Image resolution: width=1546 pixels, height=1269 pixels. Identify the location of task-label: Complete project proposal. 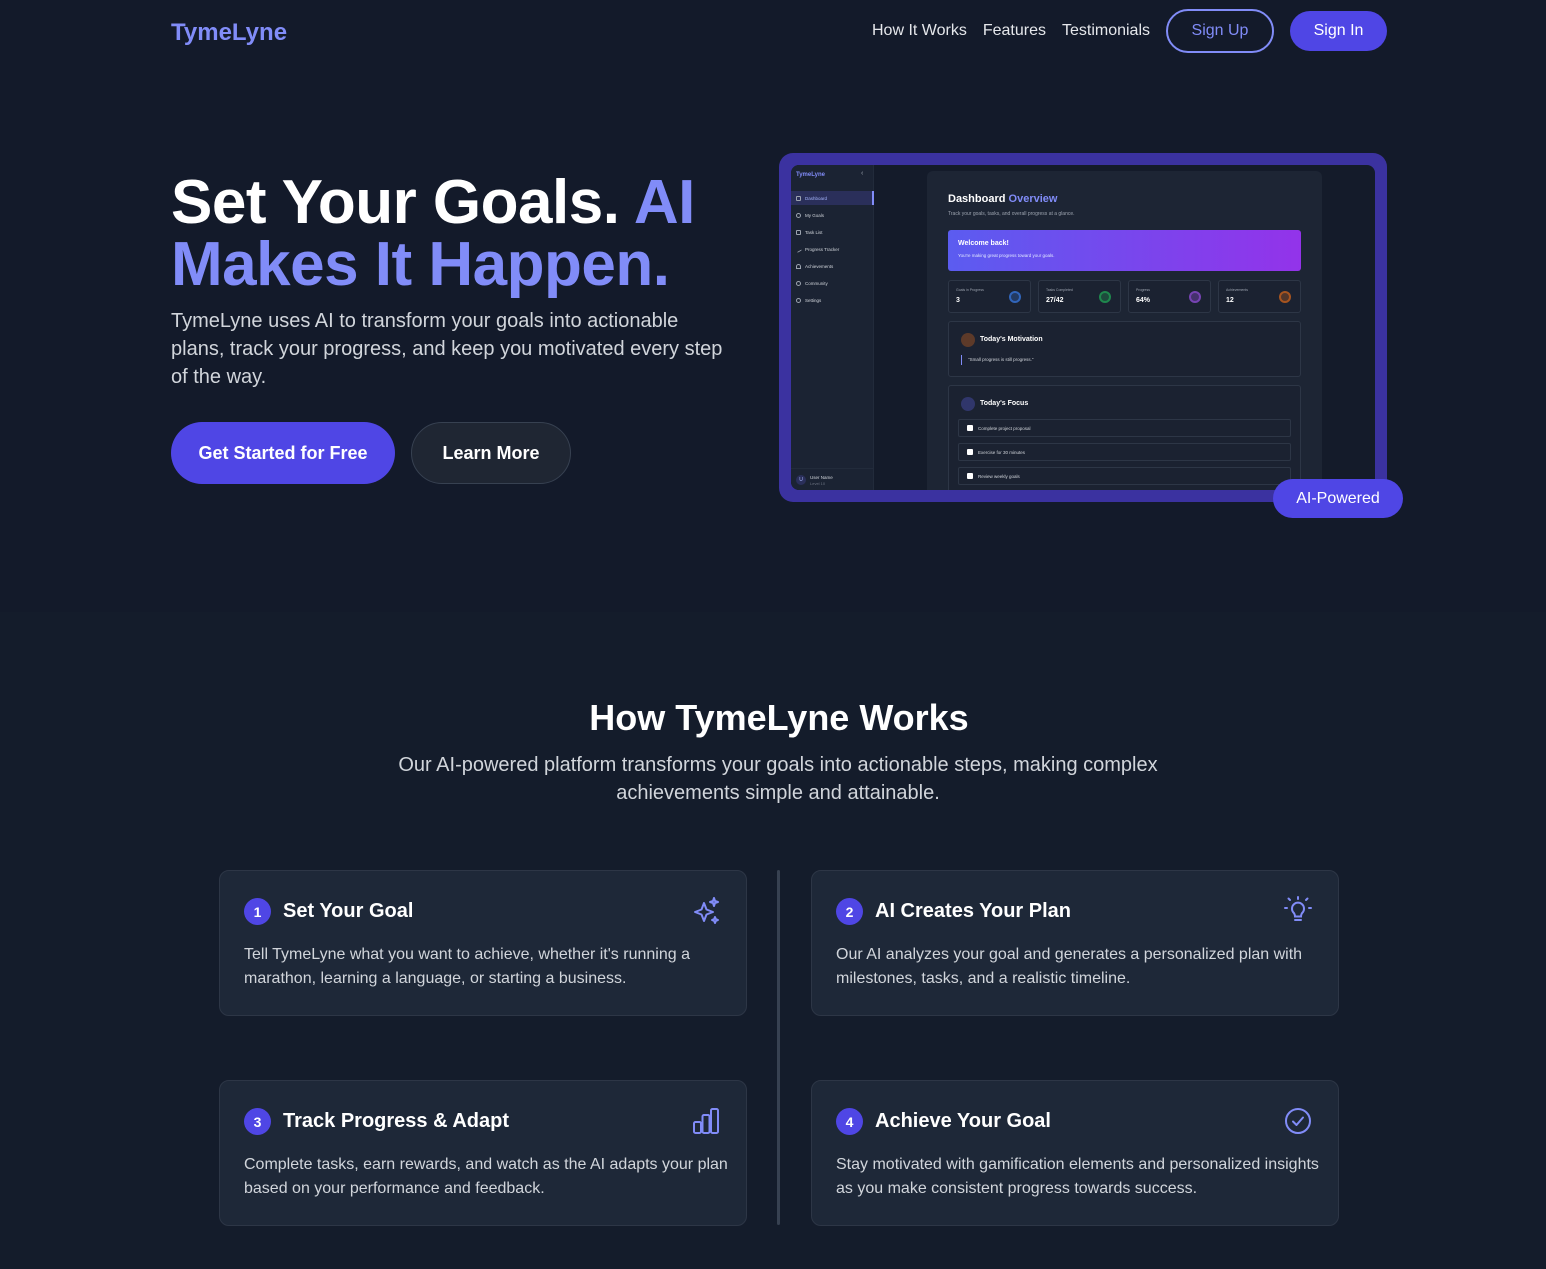
(1004, 428).